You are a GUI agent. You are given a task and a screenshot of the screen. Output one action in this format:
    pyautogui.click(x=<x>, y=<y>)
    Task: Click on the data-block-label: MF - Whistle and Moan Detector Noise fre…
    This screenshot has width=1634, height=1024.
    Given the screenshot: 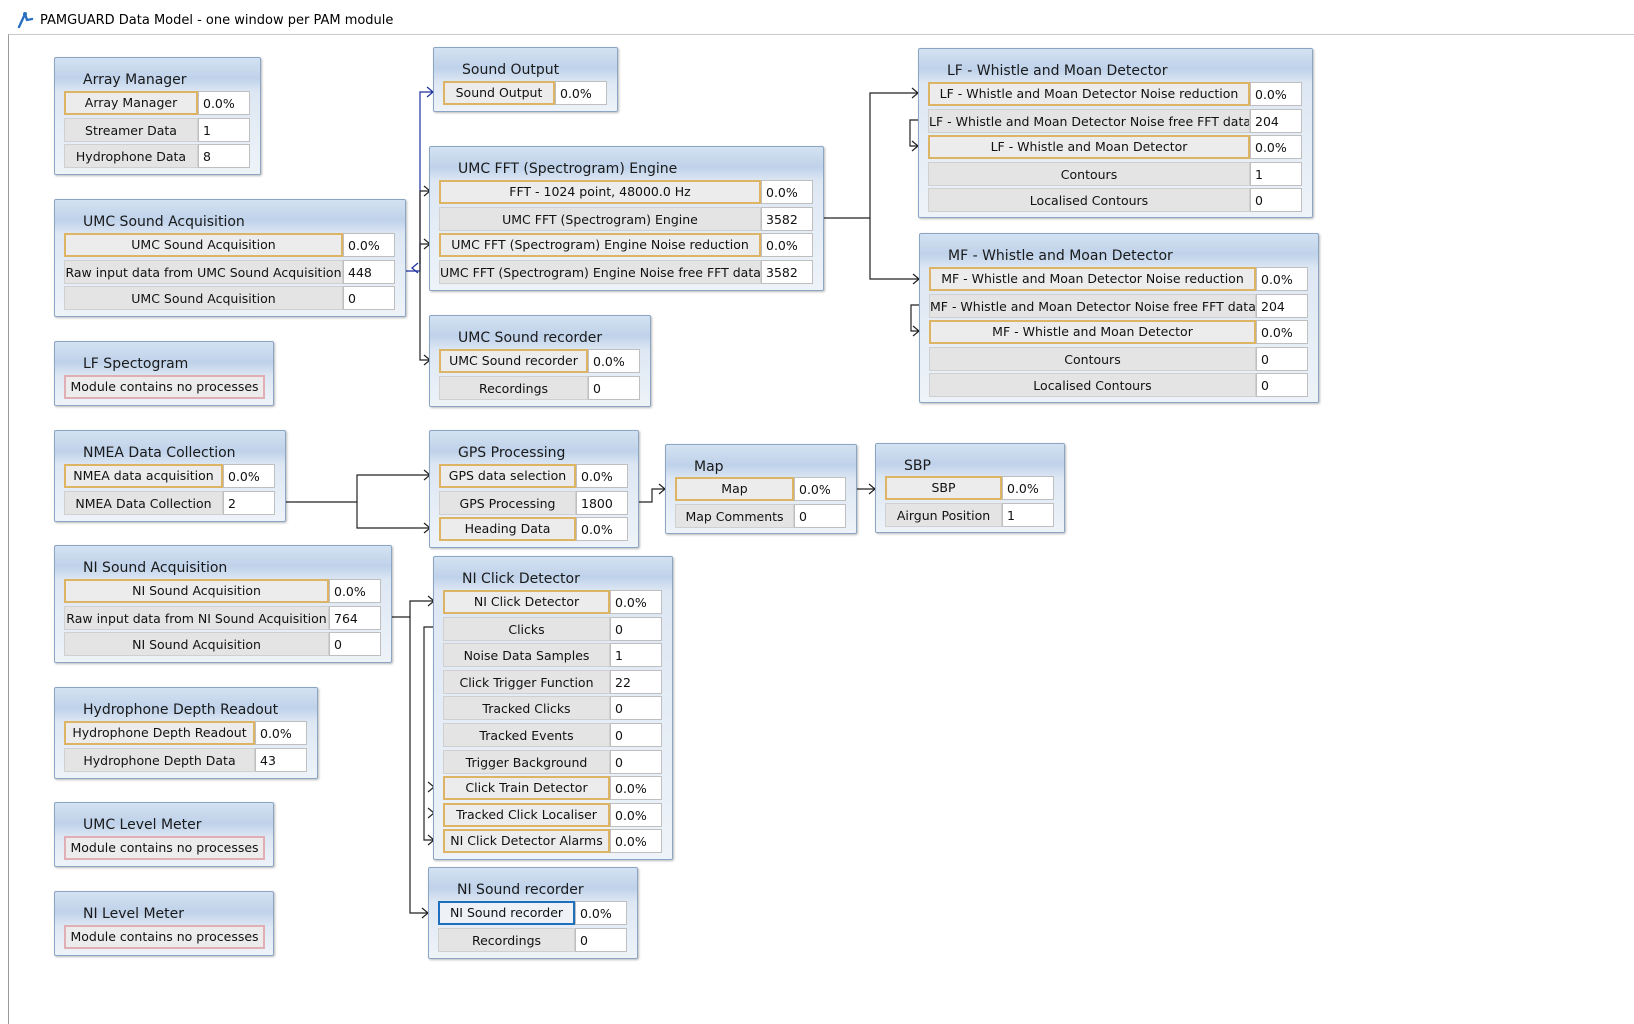 What is the action you would take?
    pyautogui.click(x=1092, y=306)
    